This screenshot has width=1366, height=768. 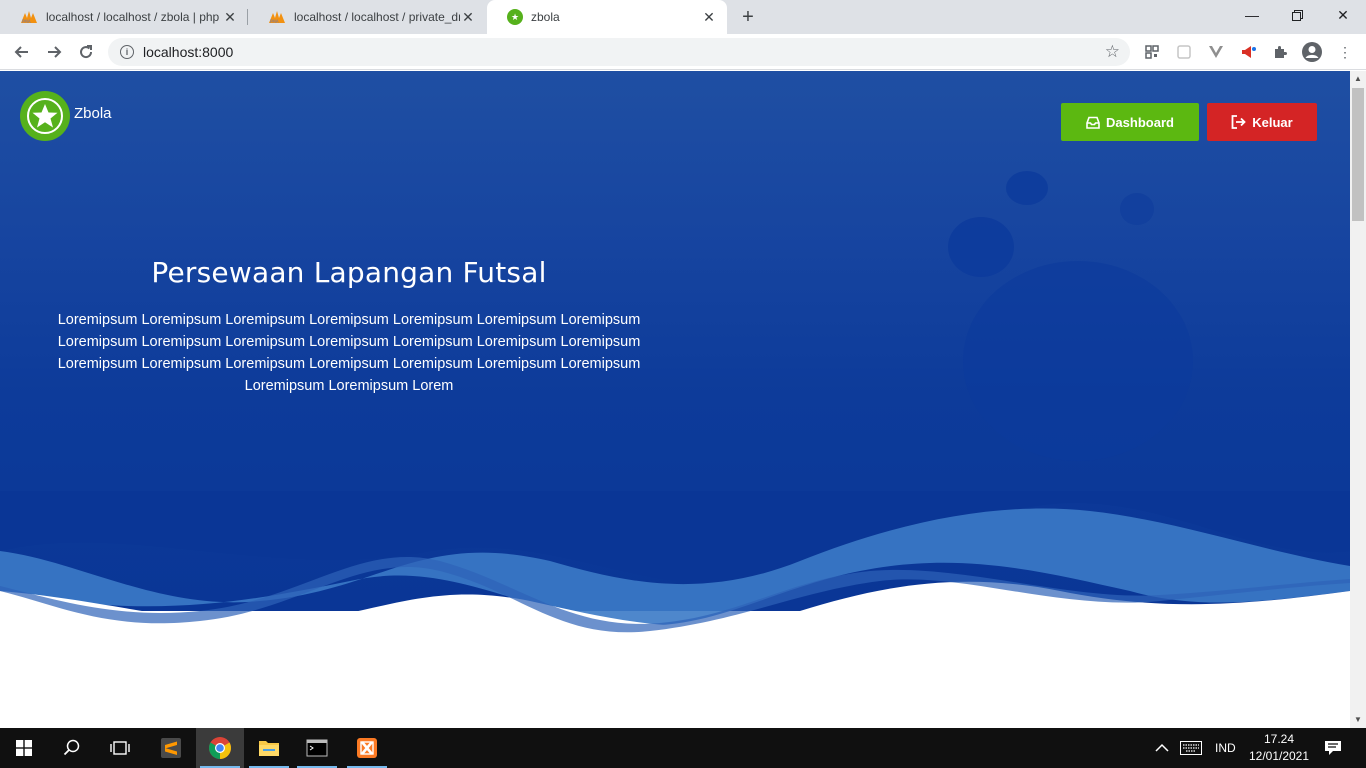 What do you see at coordinates (1184, 52) in the screenshot?
I see `extension-icon` at bounding box center [1184, 52].